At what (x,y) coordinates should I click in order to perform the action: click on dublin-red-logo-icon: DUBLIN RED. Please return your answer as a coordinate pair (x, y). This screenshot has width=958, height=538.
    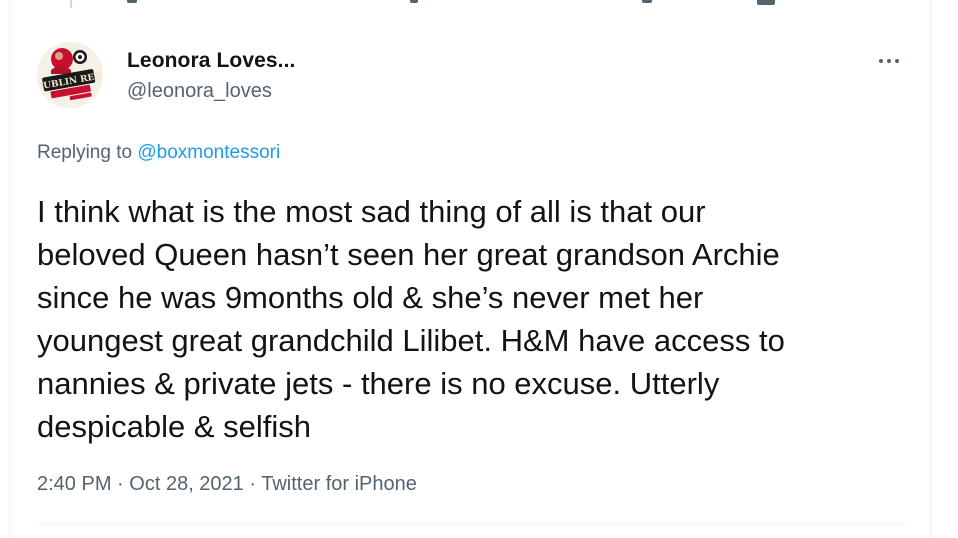
    Looking at the image, I should click on (70, 75).